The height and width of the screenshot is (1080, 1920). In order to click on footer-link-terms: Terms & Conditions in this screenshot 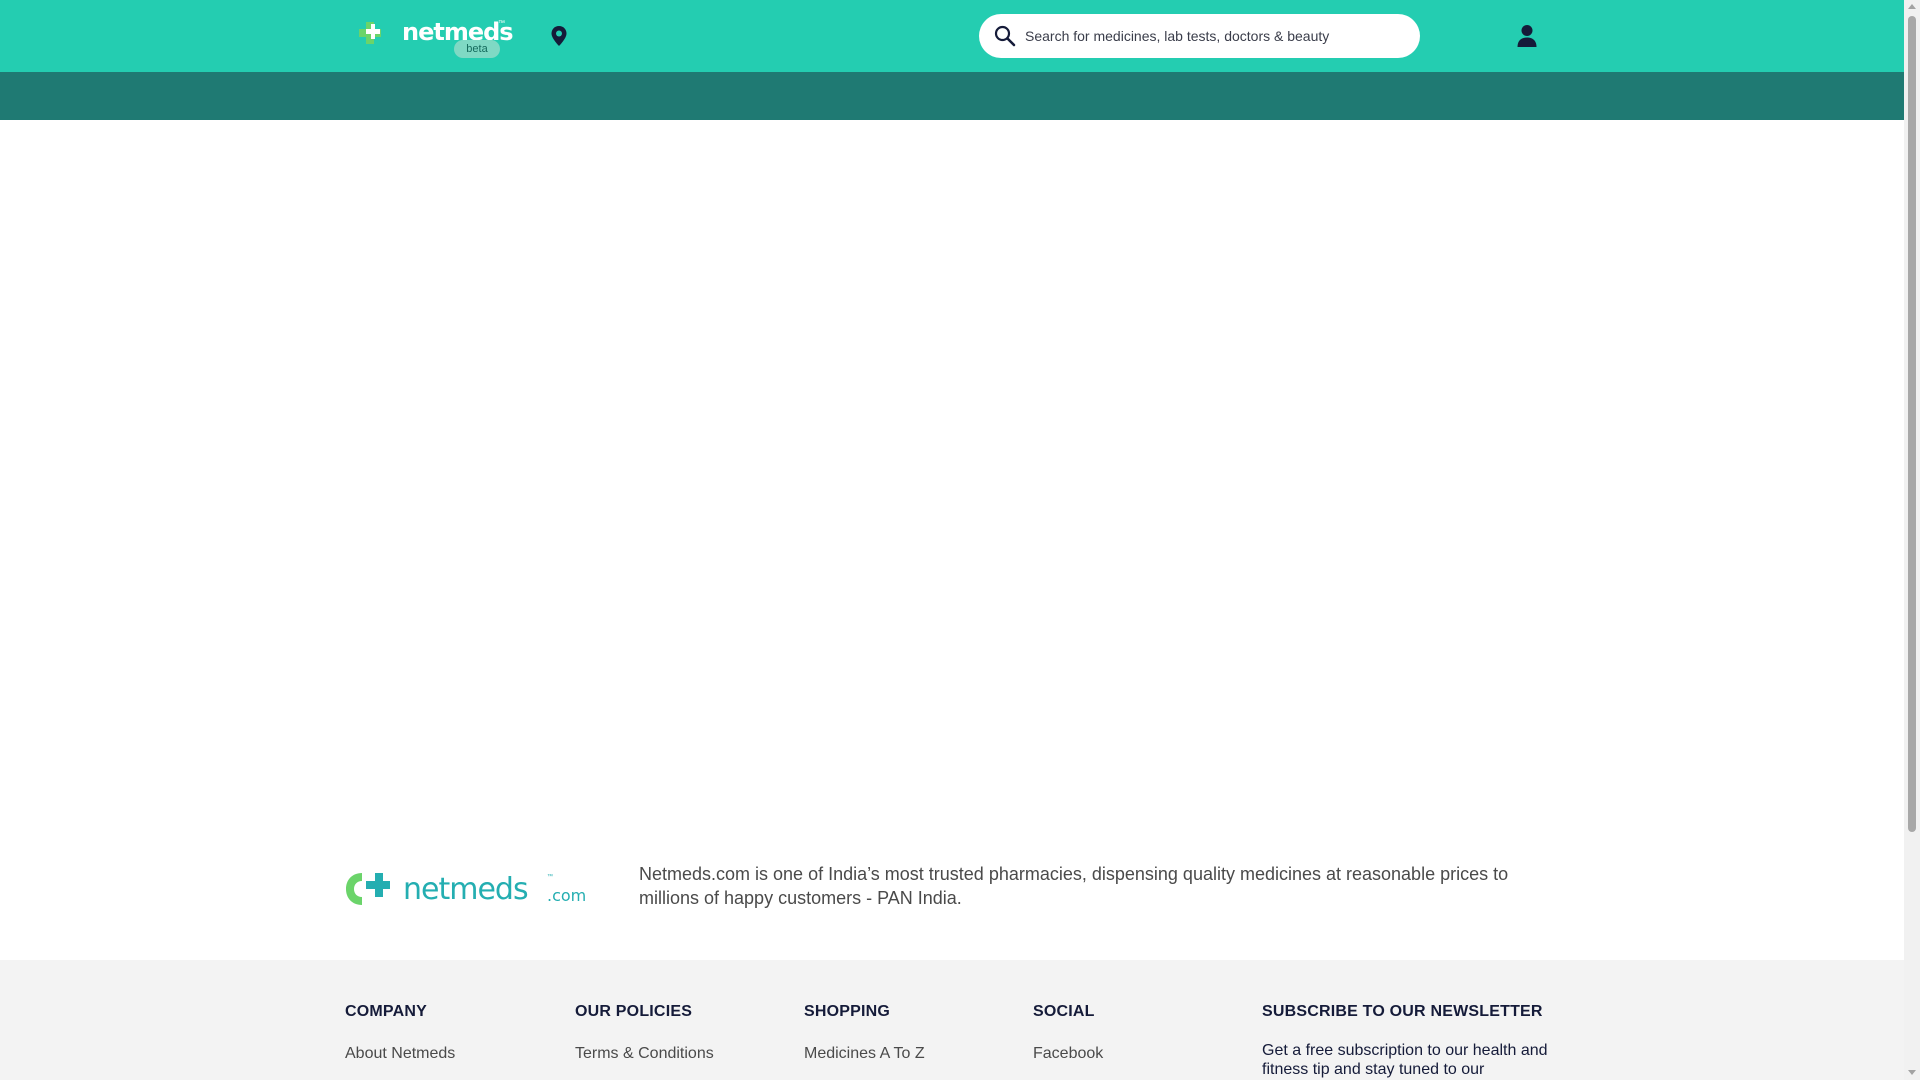, I will do `click(644, 1054)`.